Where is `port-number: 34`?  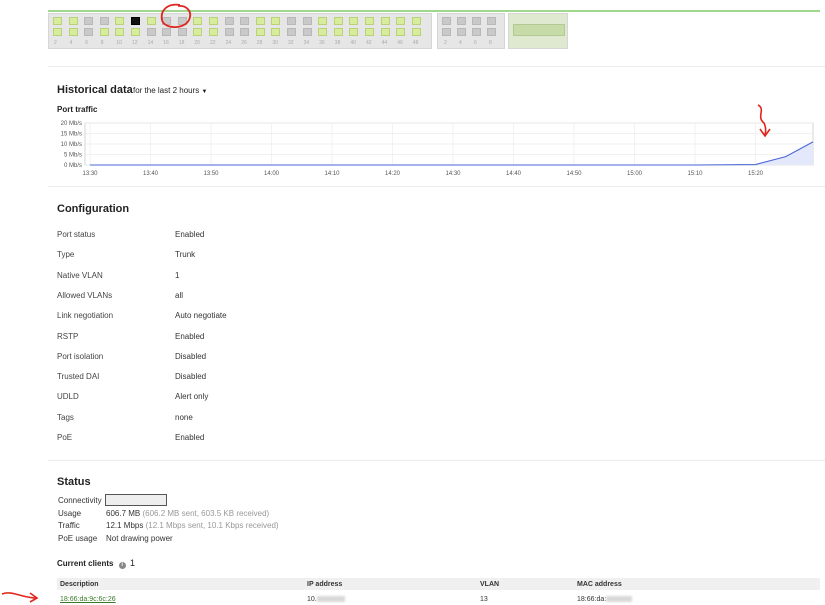
port-number: 34 is located at coordinates (306, 43).